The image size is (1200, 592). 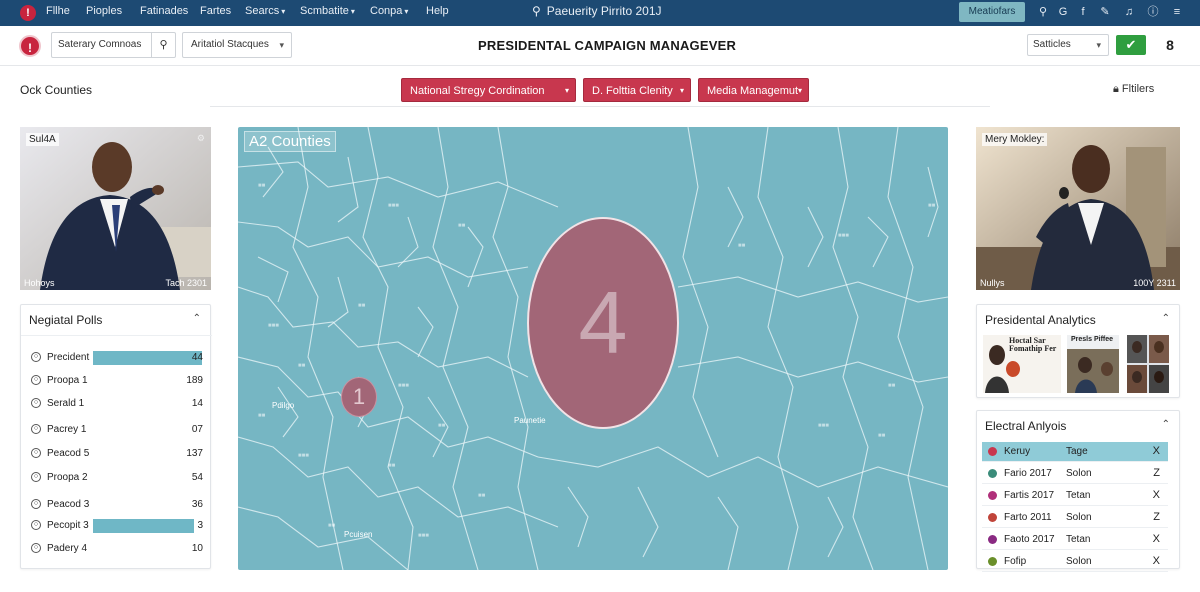 What do you see at coordinates (117, 505) in the screenshot?
I see `poll-row: ○ Peacod 3 36` at bounding box center [117, 505].